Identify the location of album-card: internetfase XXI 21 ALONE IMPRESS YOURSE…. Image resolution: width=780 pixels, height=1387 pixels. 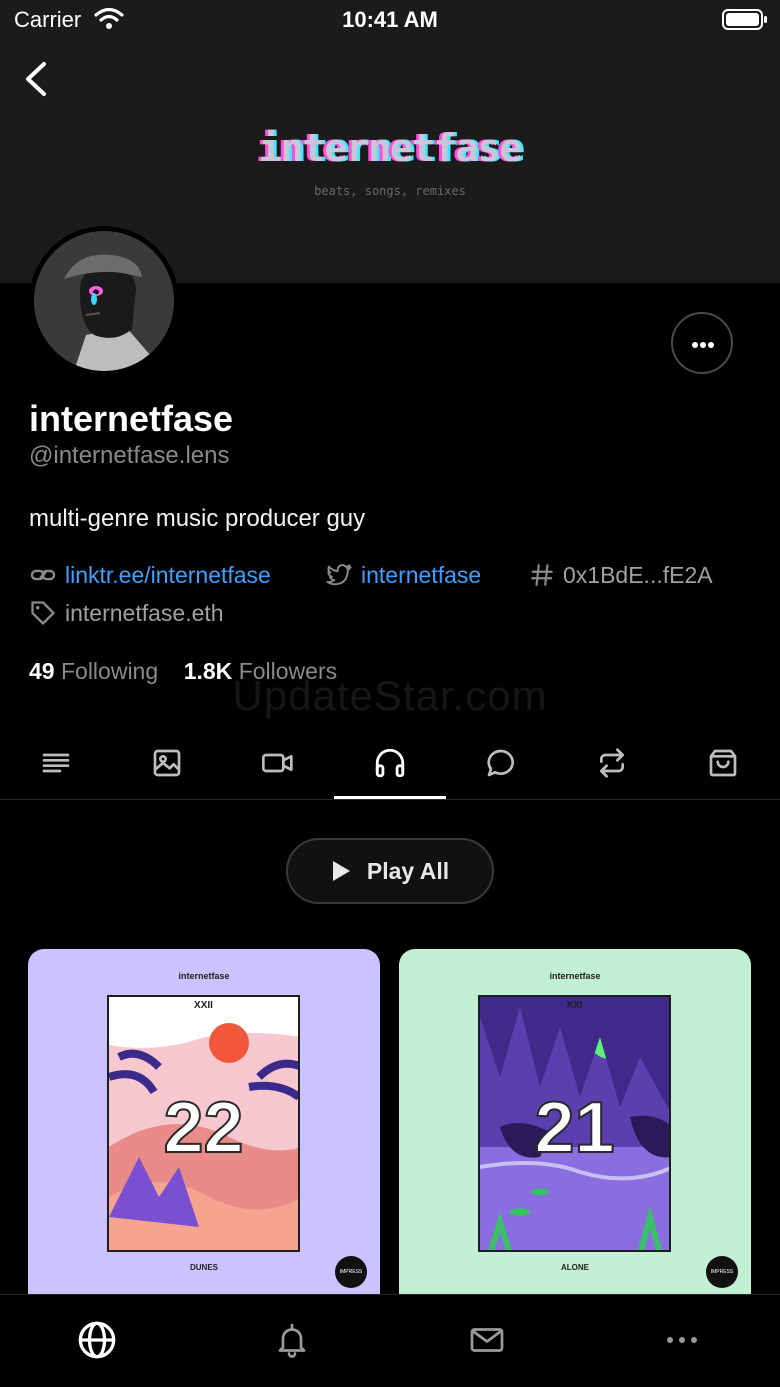
(575, 1121).